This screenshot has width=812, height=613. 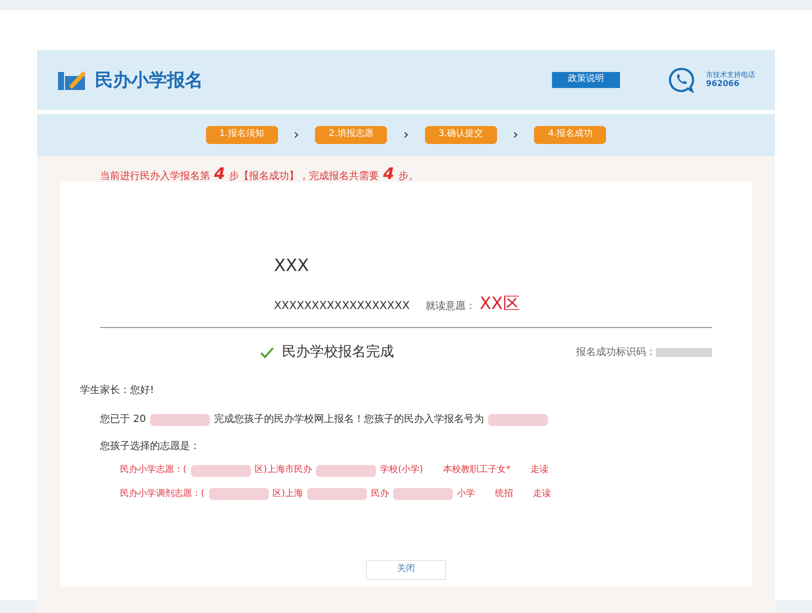 I want to click on result-title: 民办学校报名完成, so click(x=338, y=352).